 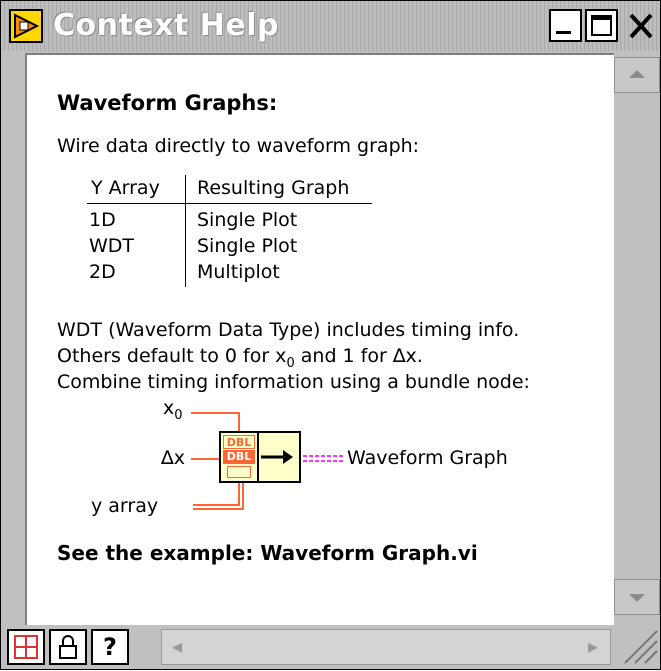 I want to click on table-divider, so click(x=229, y=203).